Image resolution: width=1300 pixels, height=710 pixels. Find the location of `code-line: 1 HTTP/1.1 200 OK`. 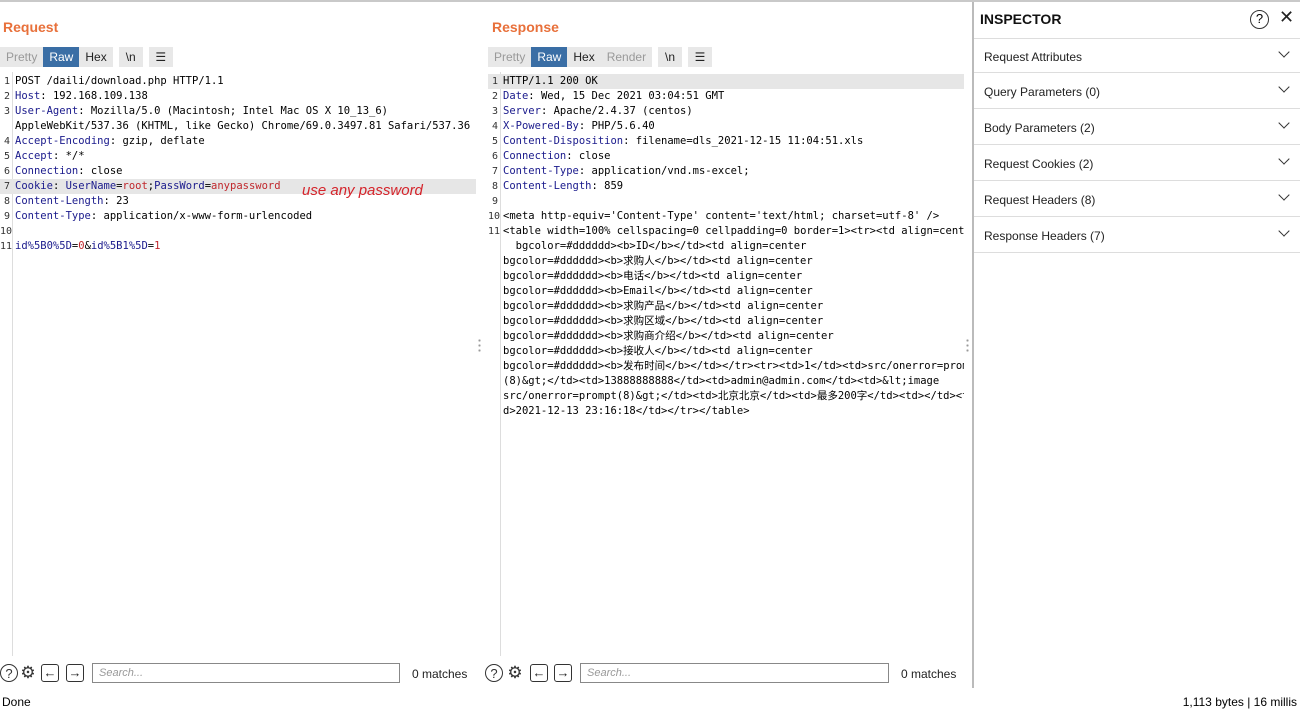

code-line: 1 HTTP/1.1 200 OK is located at coordinates (728, 81).